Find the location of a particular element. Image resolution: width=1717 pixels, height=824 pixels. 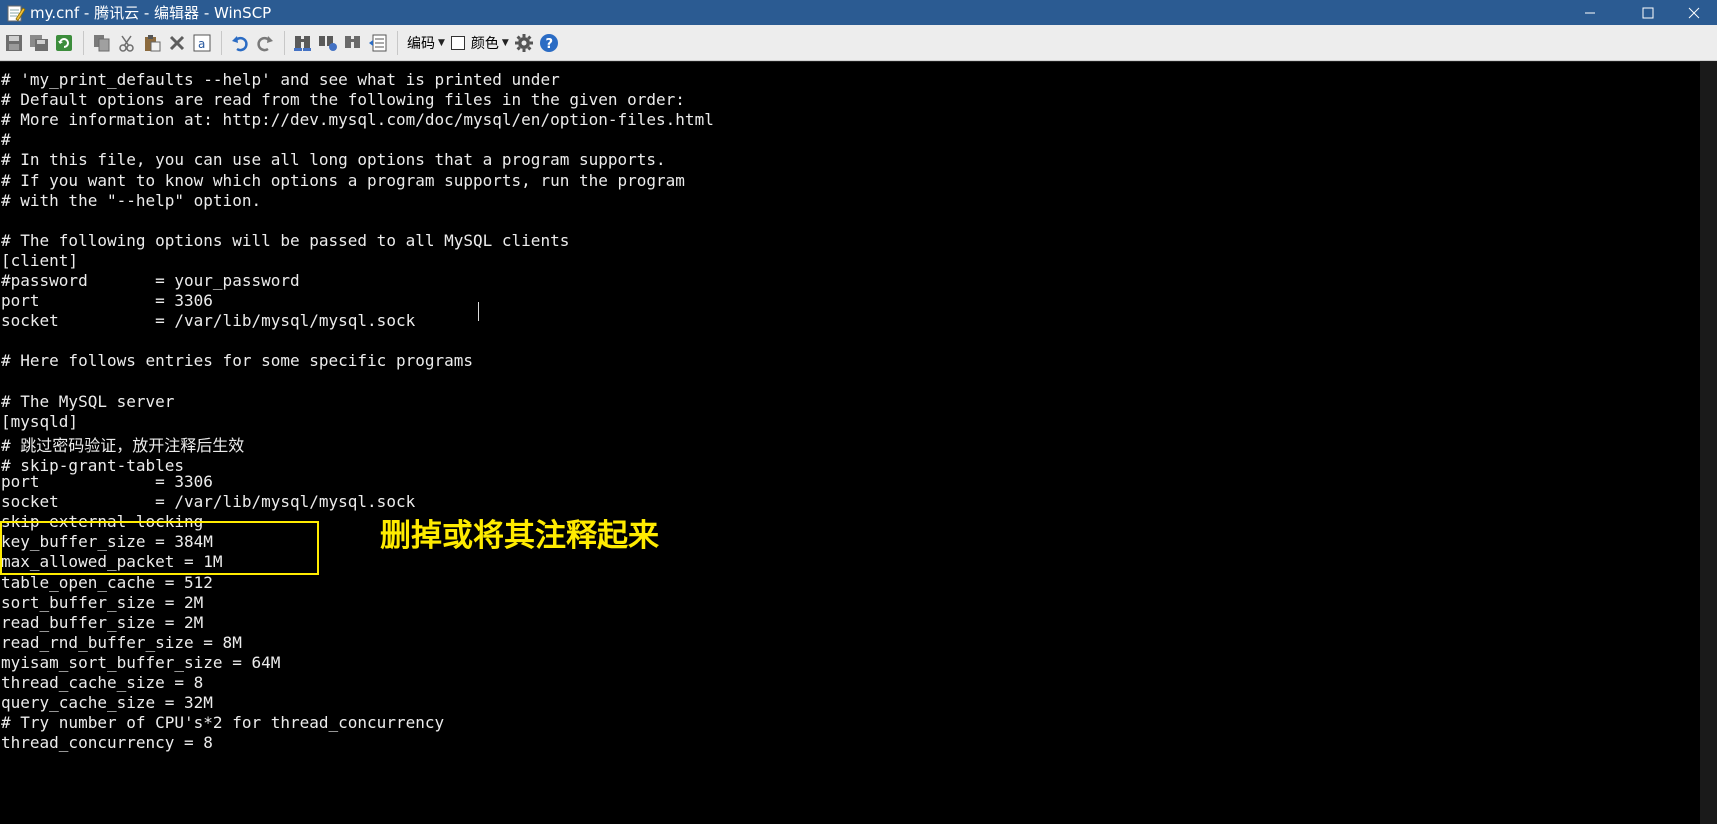

reload-icon is located at coordinates (64, 42).